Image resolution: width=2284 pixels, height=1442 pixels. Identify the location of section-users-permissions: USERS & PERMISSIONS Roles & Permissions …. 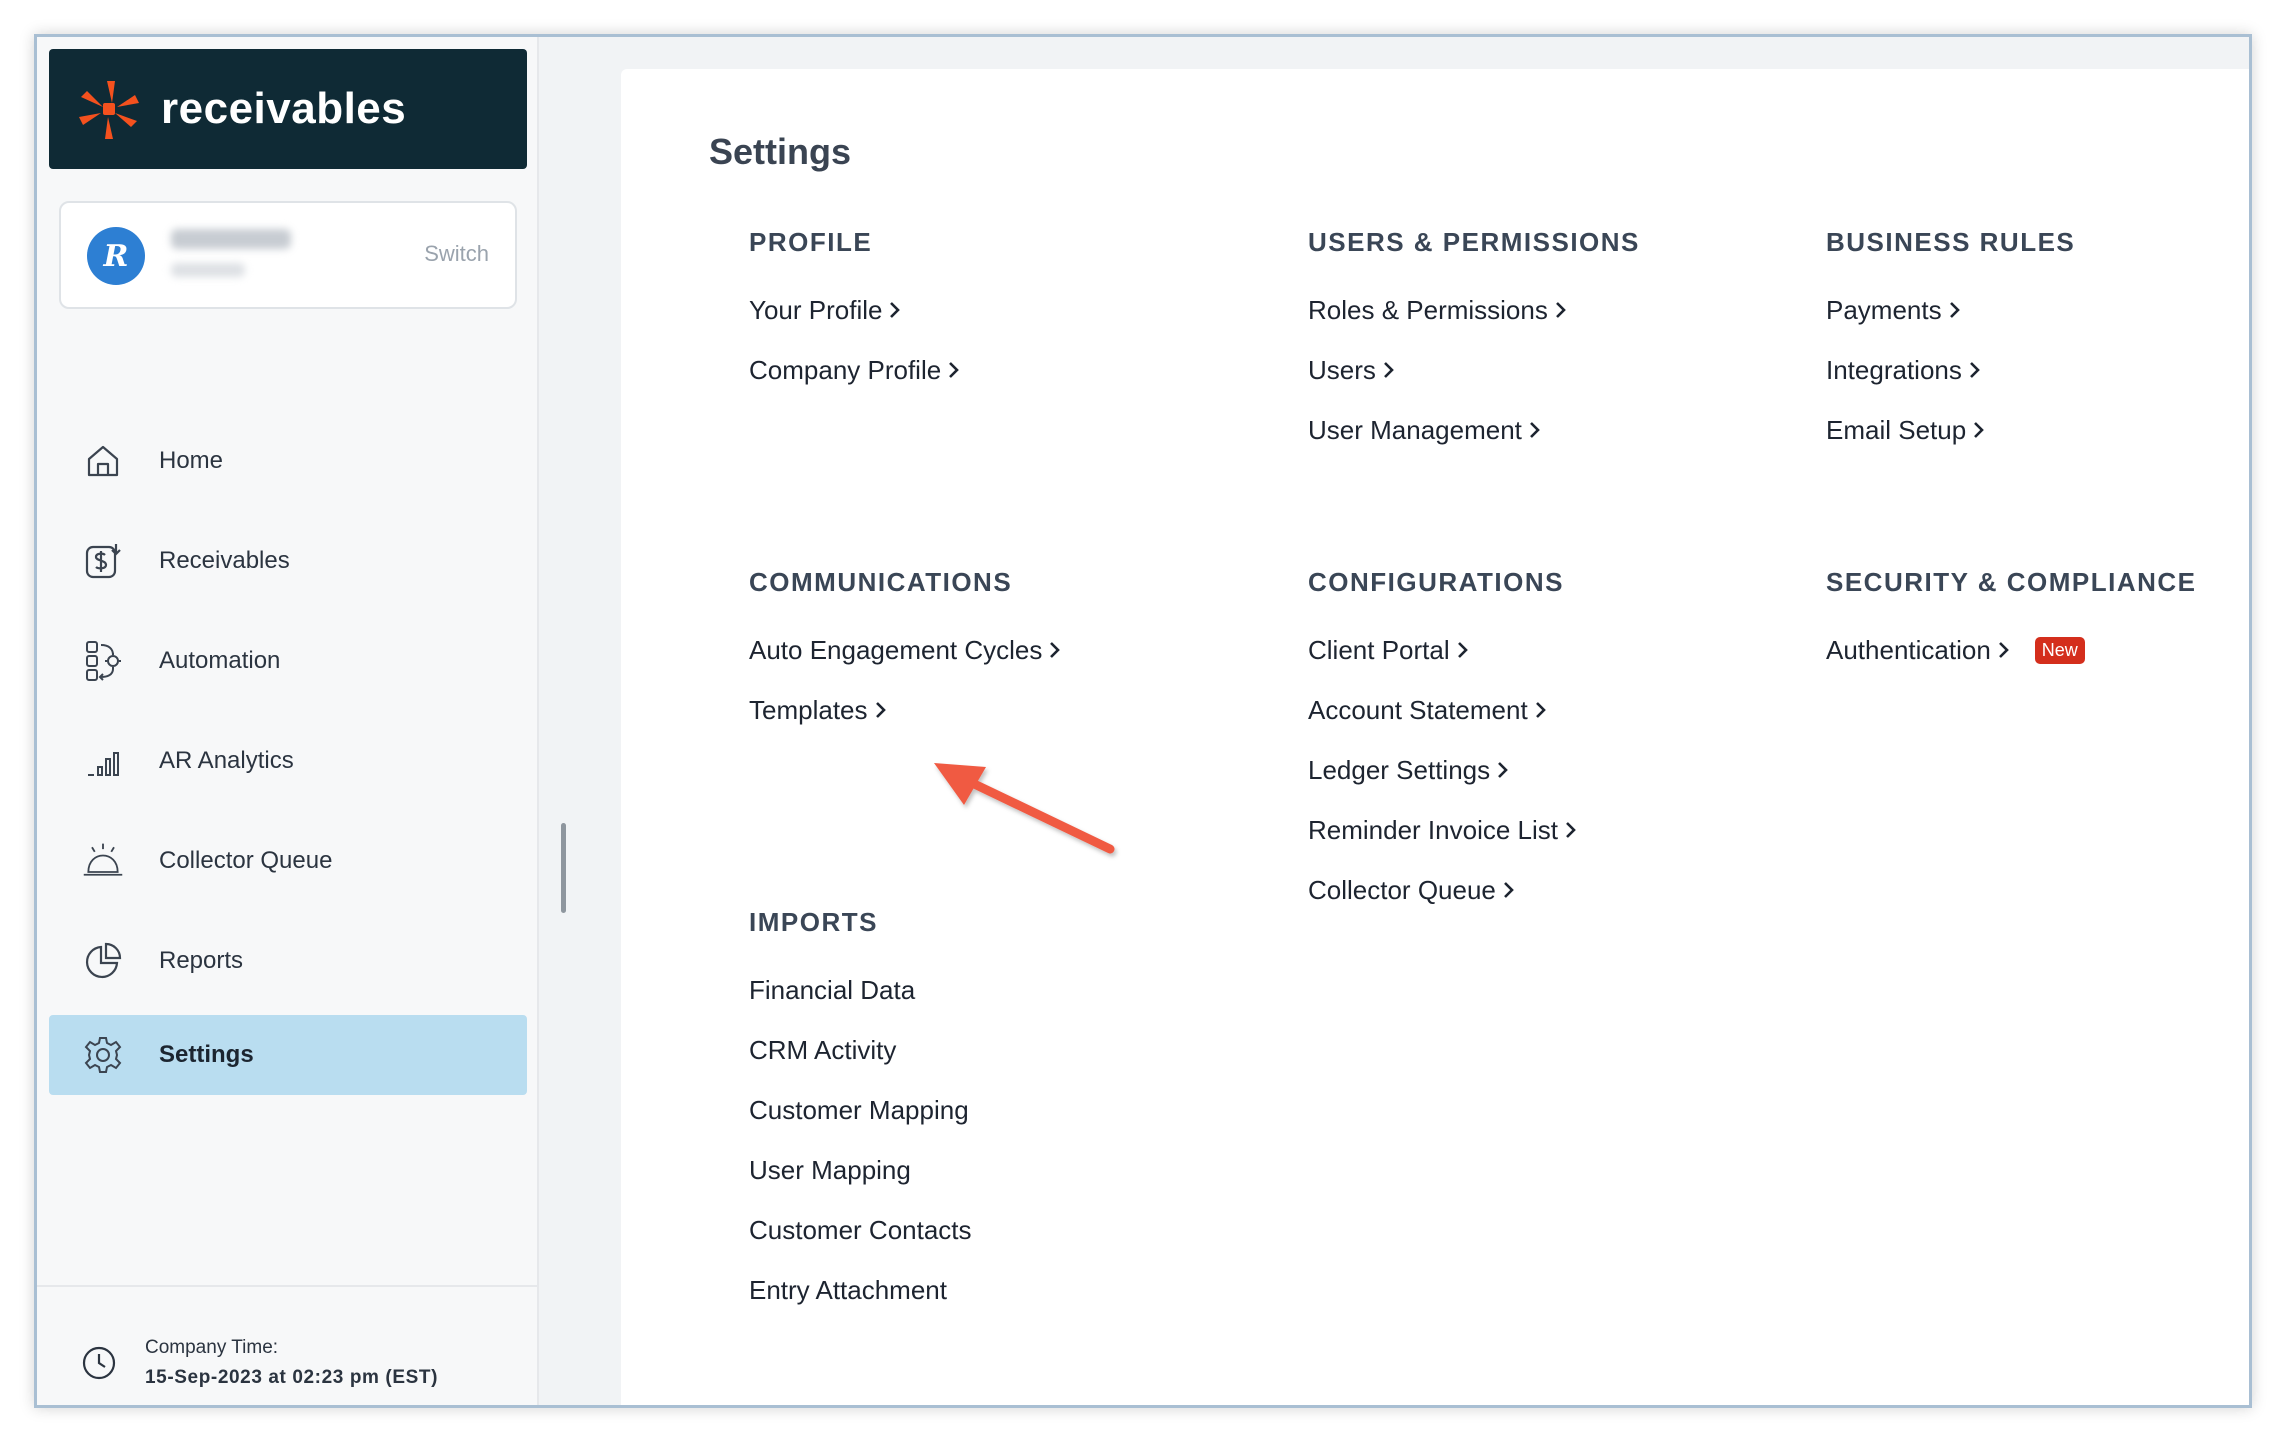
(1474, 343).